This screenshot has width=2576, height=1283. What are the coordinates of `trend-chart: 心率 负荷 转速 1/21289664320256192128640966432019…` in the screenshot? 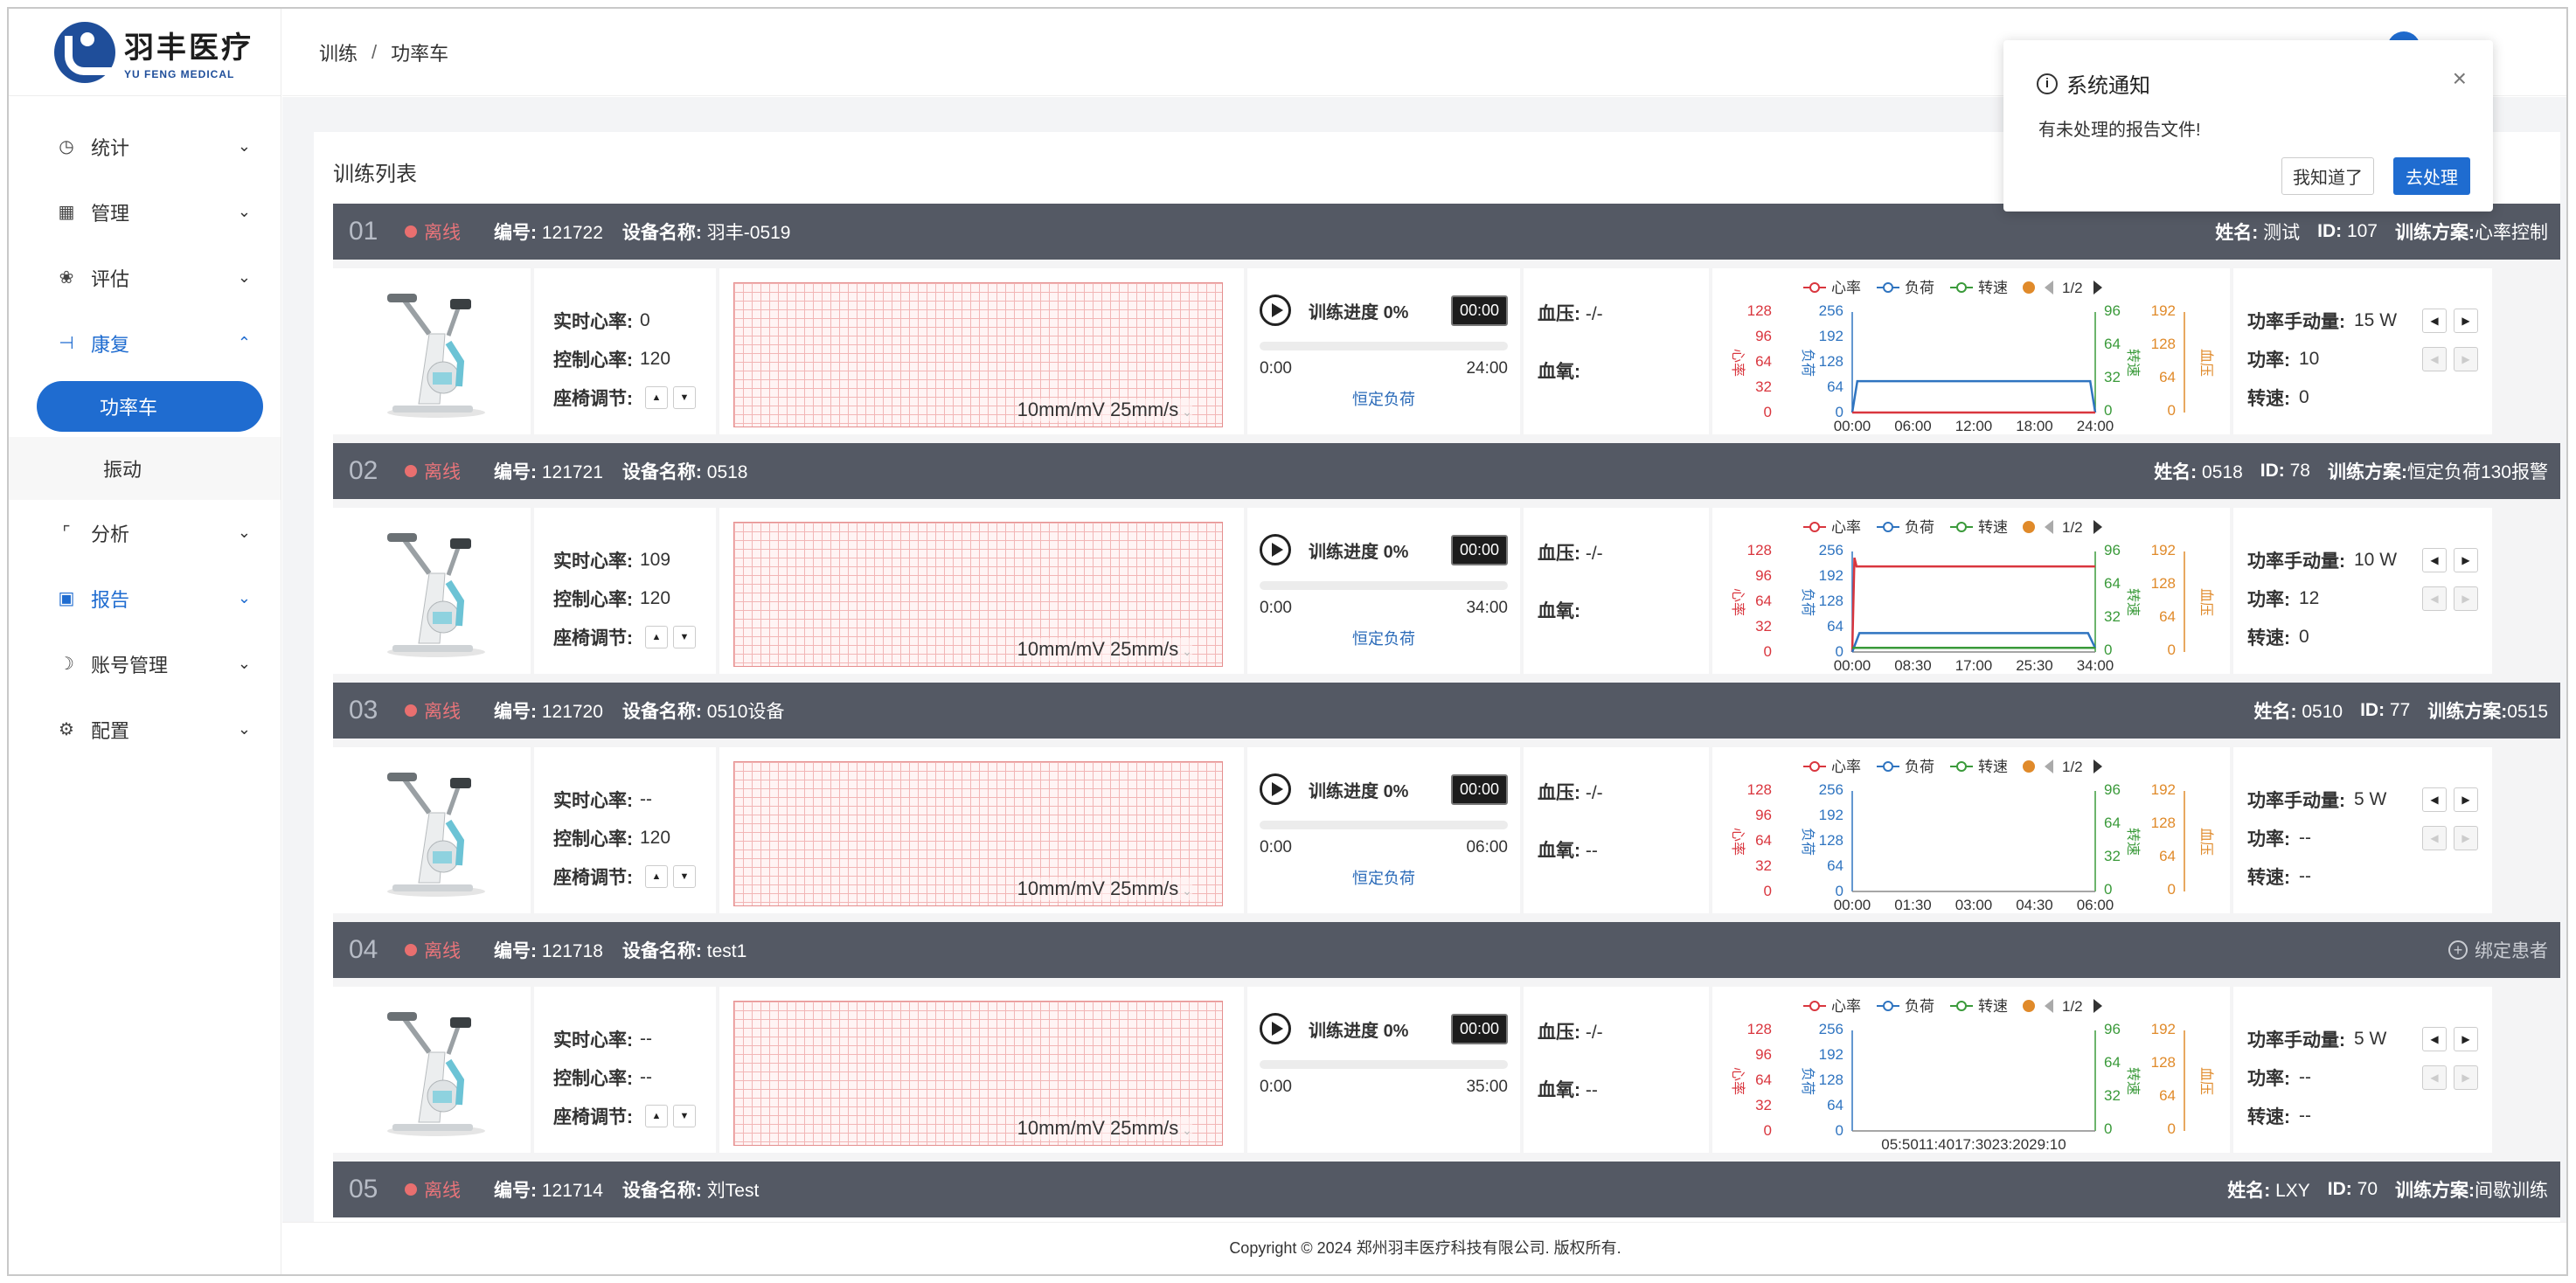 It's located at (1972, 836).